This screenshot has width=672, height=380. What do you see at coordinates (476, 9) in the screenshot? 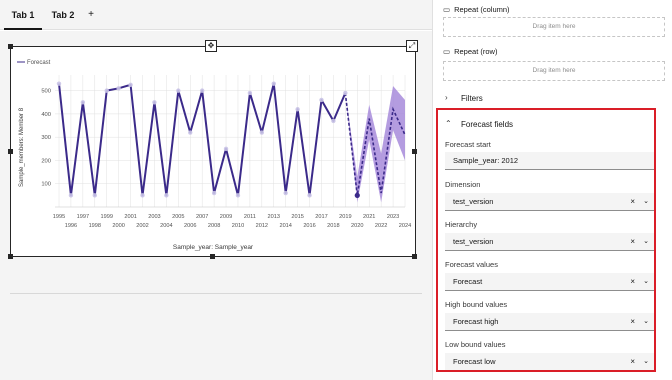
I see `repeat-column-label: ▭ Repeat (column)` at bounding box center [476, 9].